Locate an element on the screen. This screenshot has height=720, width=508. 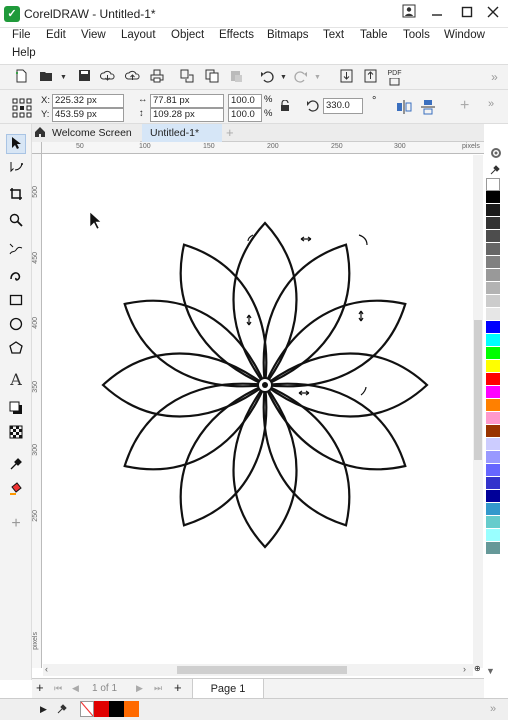
previous-page-icon: ◀ is located at coordinates (75, 688).